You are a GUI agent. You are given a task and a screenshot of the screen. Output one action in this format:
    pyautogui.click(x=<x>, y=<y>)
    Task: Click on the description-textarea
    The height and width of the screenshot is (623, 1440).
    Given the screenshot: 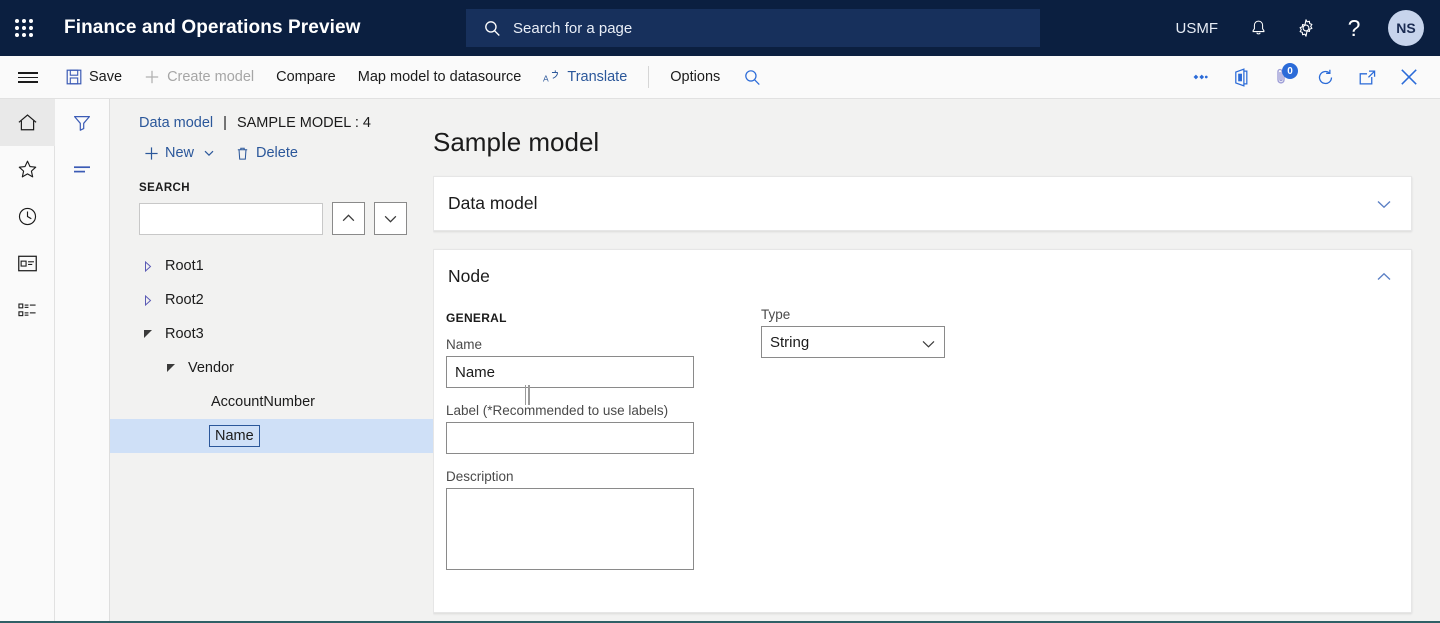 What is the action you would take?
    pyautogui.click(x=570, y=529)
    